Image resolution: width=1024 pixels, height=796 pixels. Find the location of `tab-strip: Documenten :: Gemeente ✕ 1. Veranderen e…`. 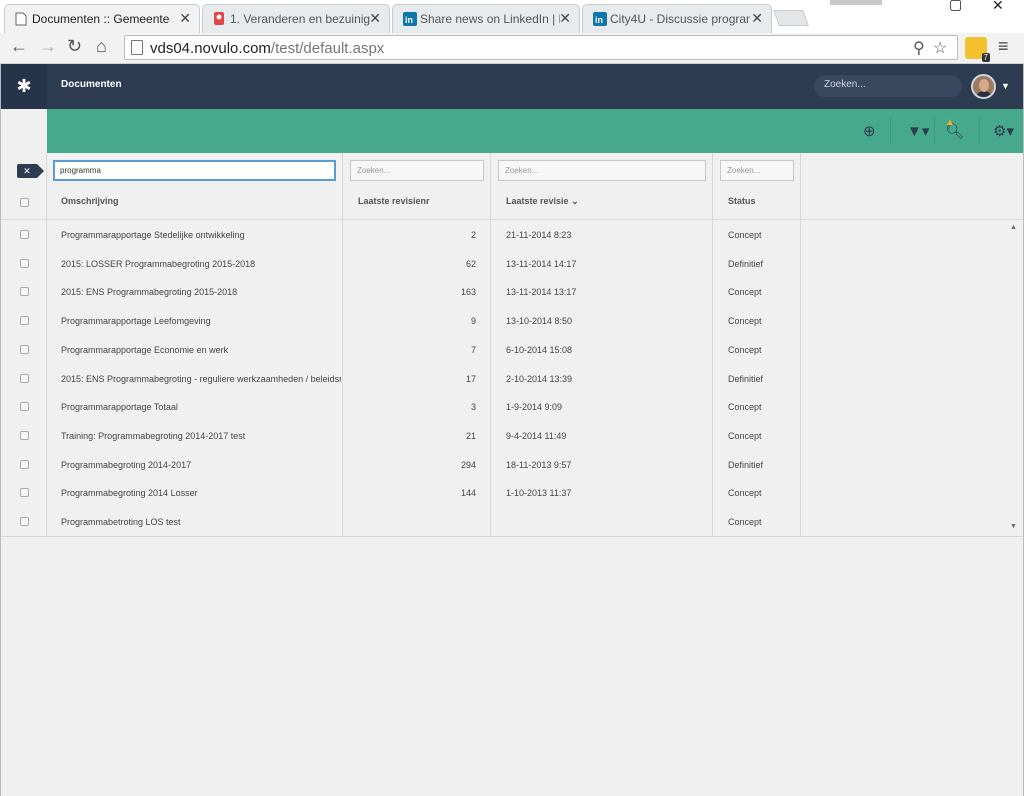

tab-strip: Documenten :: Gemeente ✕ 1. Veranderen e… is located at coordinates (512, 16).